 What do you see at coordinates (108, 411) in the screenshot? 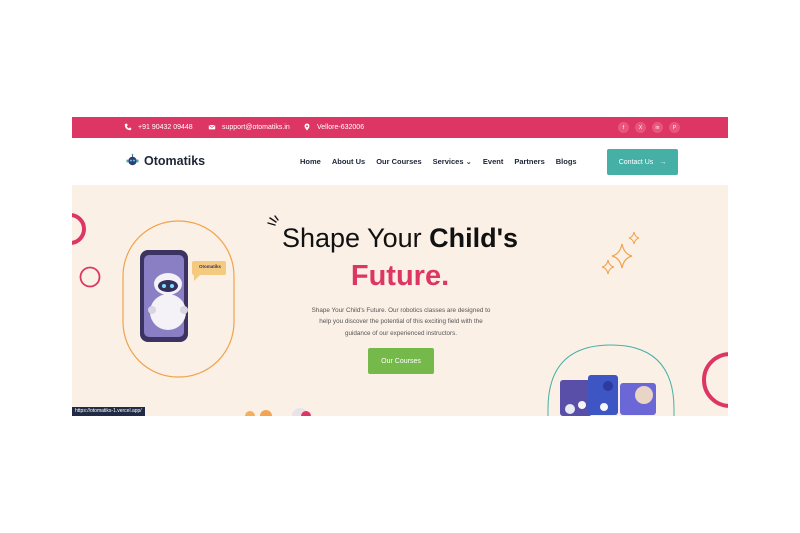
I see `status-bar-url: https://otomatiks-1.vercel.app/` at bounding box center [108, 411].